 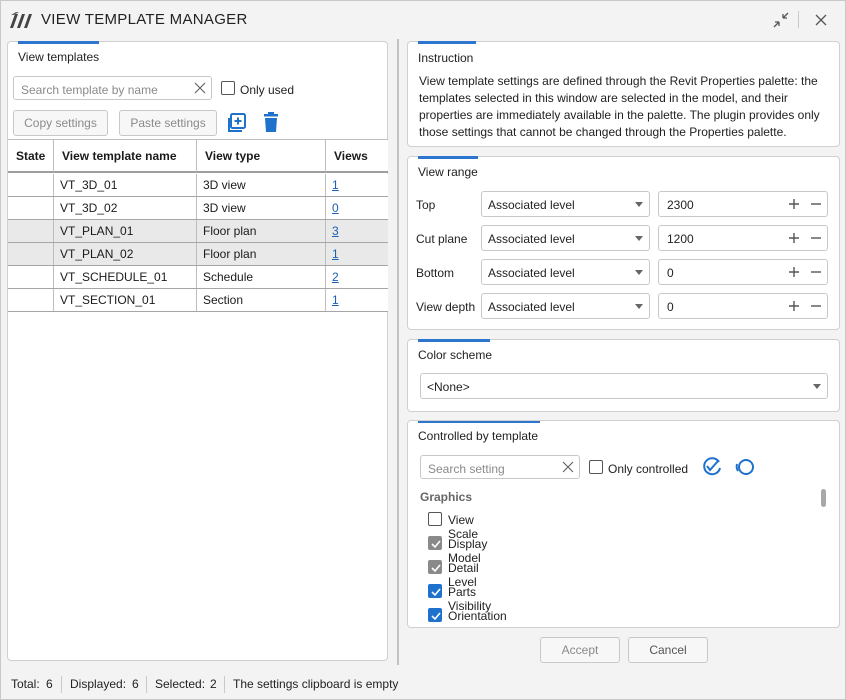 I want to click on accept-button: Accept, so click(x=580, y=650).